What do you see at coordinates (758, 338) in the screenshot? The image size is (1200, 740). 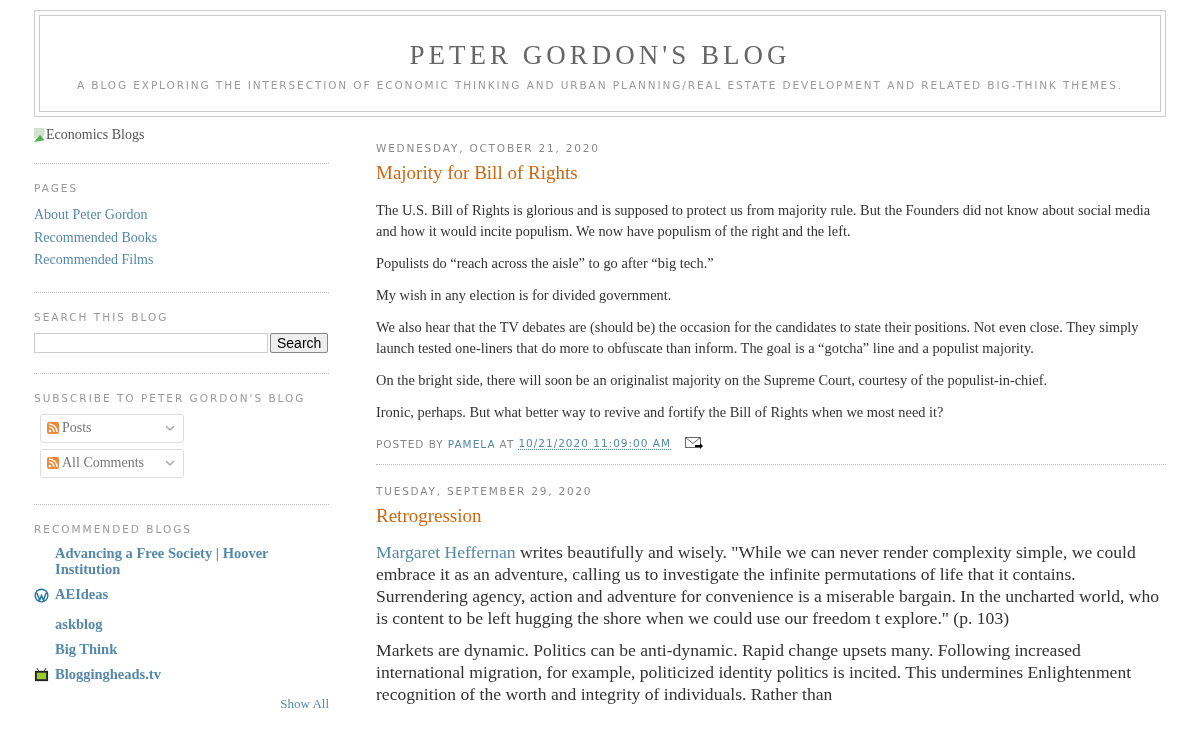 I see `post-paragraph: We also hear that the TV debates are (should be) the occasion for the candidates to state their positions. Not even close. They simply launch tested one-liners that do more to obfuscate than inform. The goal is a “gotcha” line and a populist majority.` at bounding box center [758, 338].